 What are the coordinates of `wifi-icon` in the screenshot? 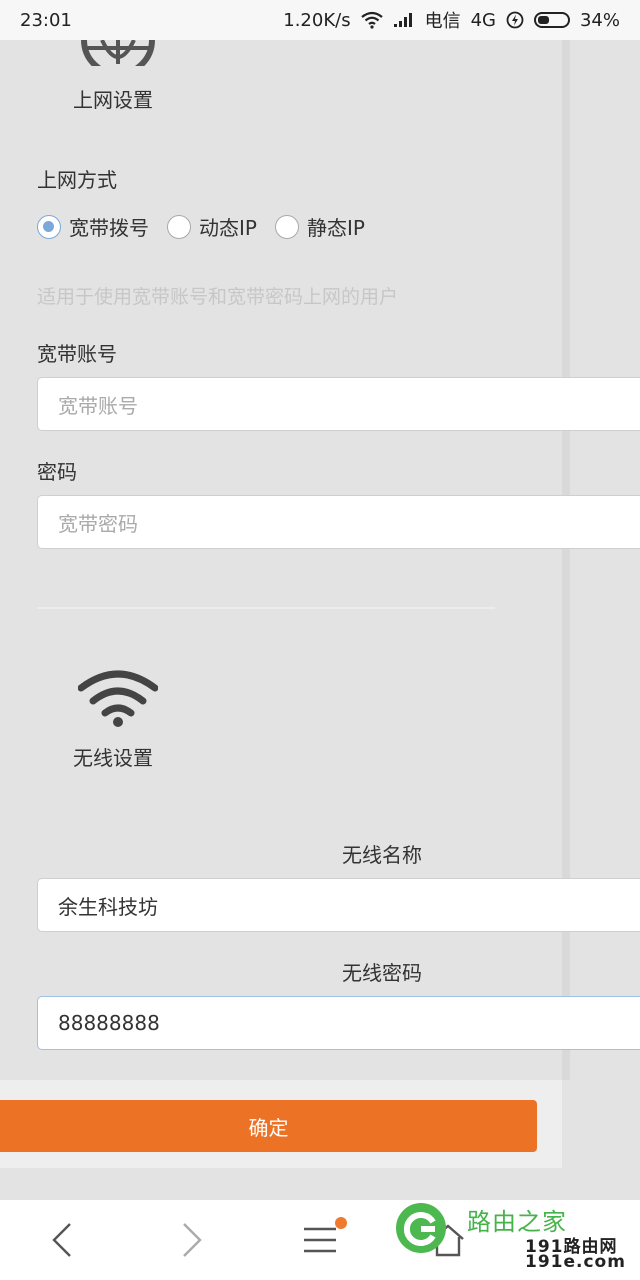 It's located at (118, 698).